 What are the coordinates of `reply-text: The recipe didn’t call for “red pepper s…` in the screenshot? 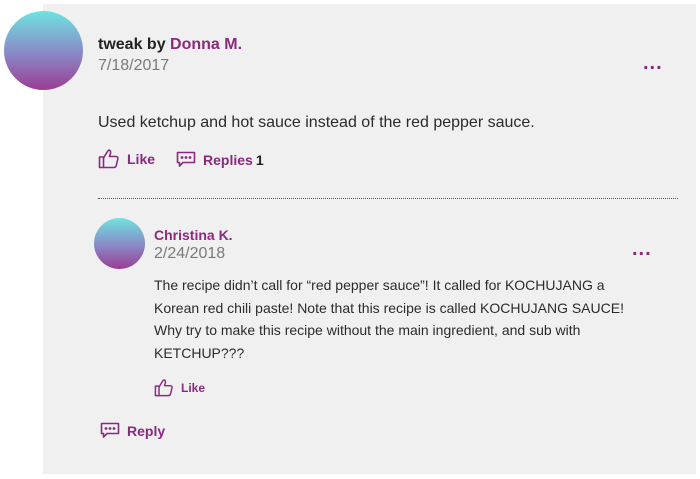 It's located at (414, 319).